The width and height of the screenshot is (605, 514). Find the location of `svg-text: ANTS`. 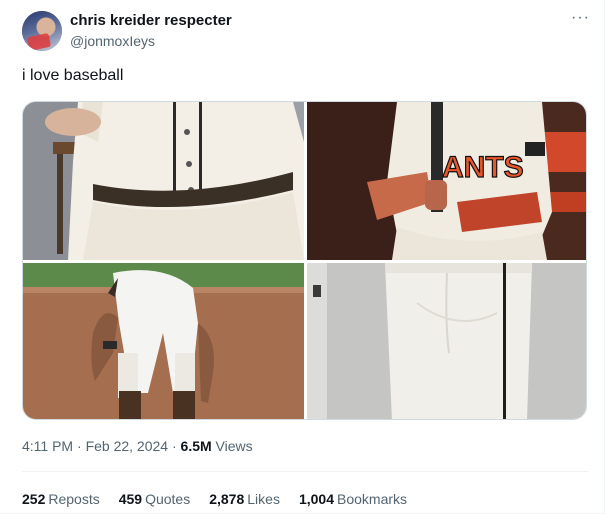

svg-text: ANTS is located at coordinates (483, 167).